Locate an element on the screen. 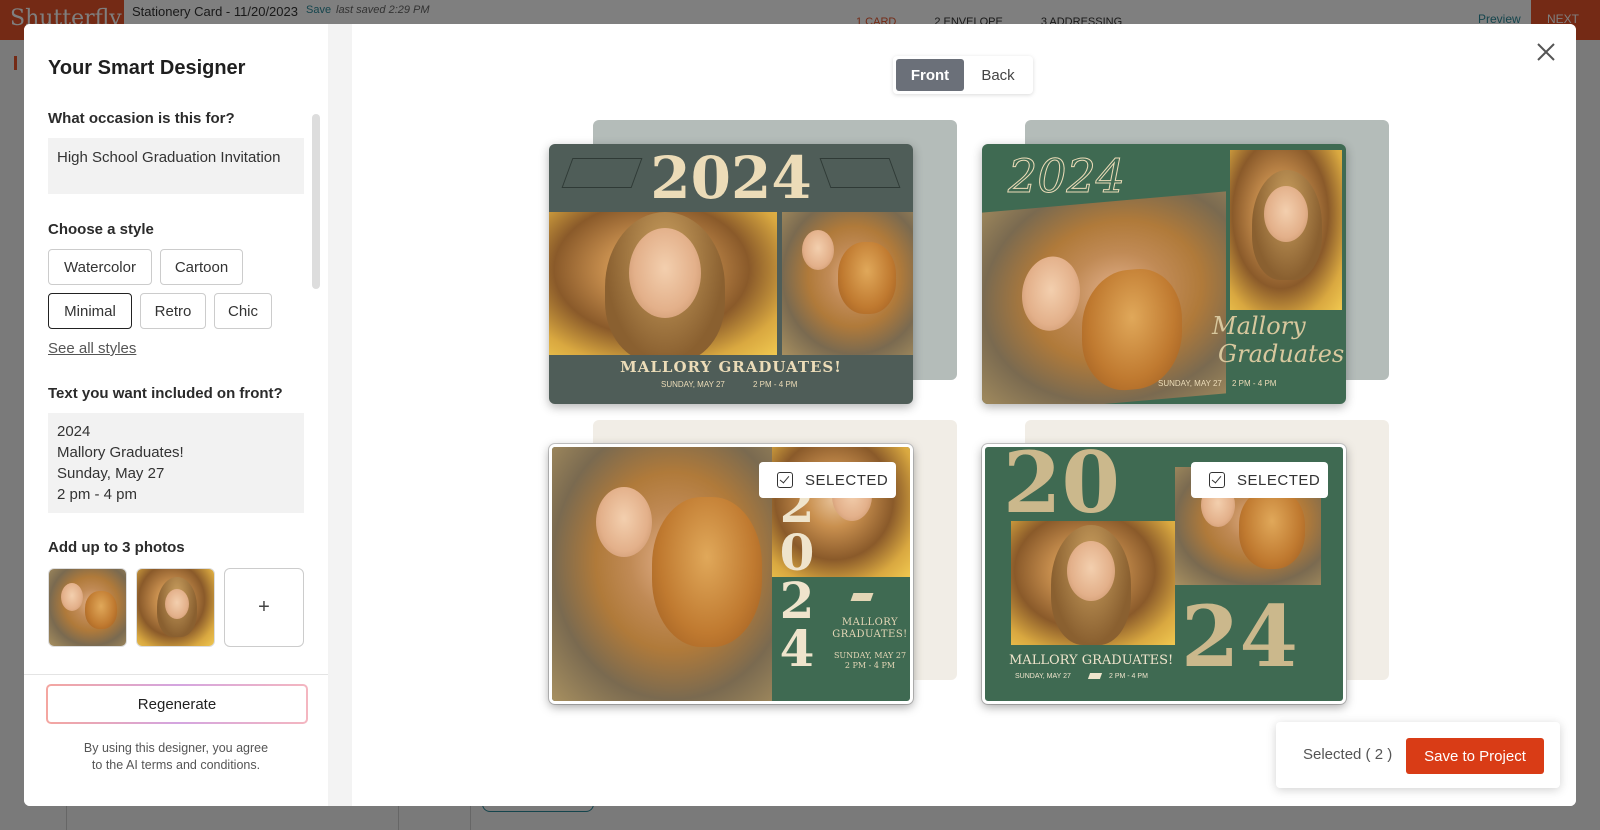 This screenshot has height=830, width=1600. card-headline-2: GRADUATES! is located at coordinates (870, 634).